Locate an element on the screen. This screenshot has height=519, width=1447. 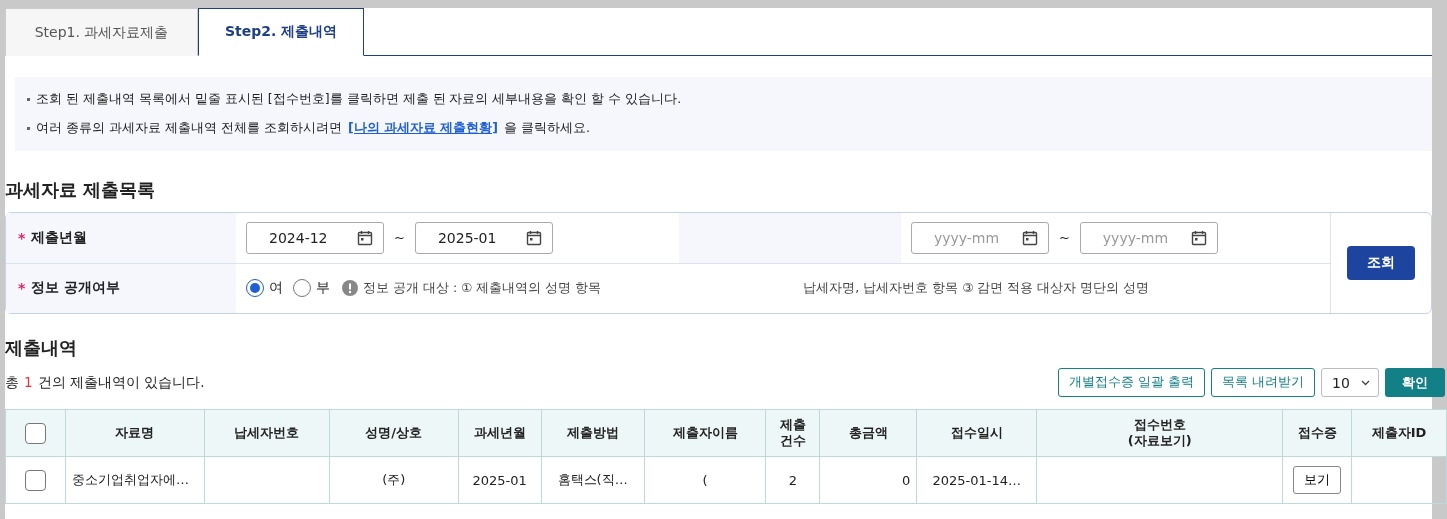
page-size-select: 10 is located at coordinates (1350, 382).